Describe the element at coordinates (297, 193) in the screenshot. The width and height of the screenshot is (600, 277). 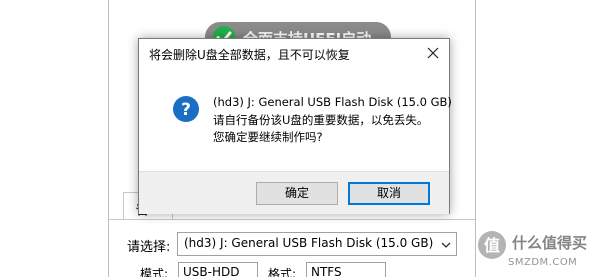
I see `ok-button: 确定` at that location.